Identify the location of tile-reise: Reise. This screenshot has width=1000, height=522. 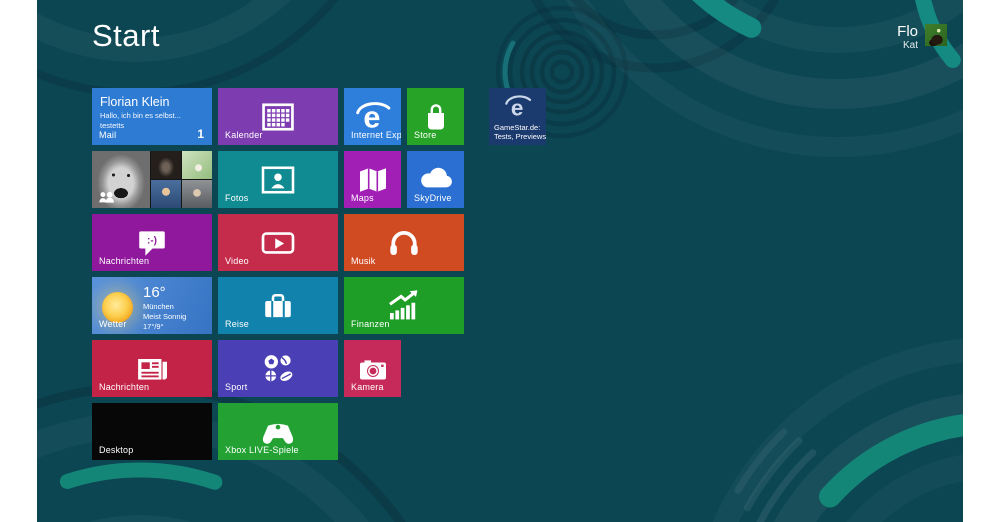
(278, 305).